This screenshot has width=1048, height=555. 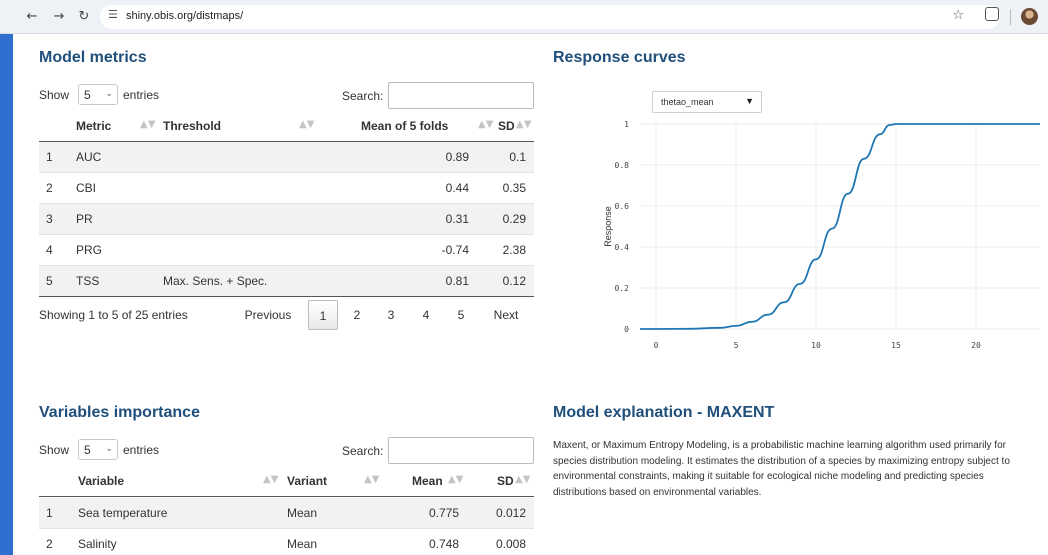 I want to click on x-tick-label: 0, so click(x=656, y=345).